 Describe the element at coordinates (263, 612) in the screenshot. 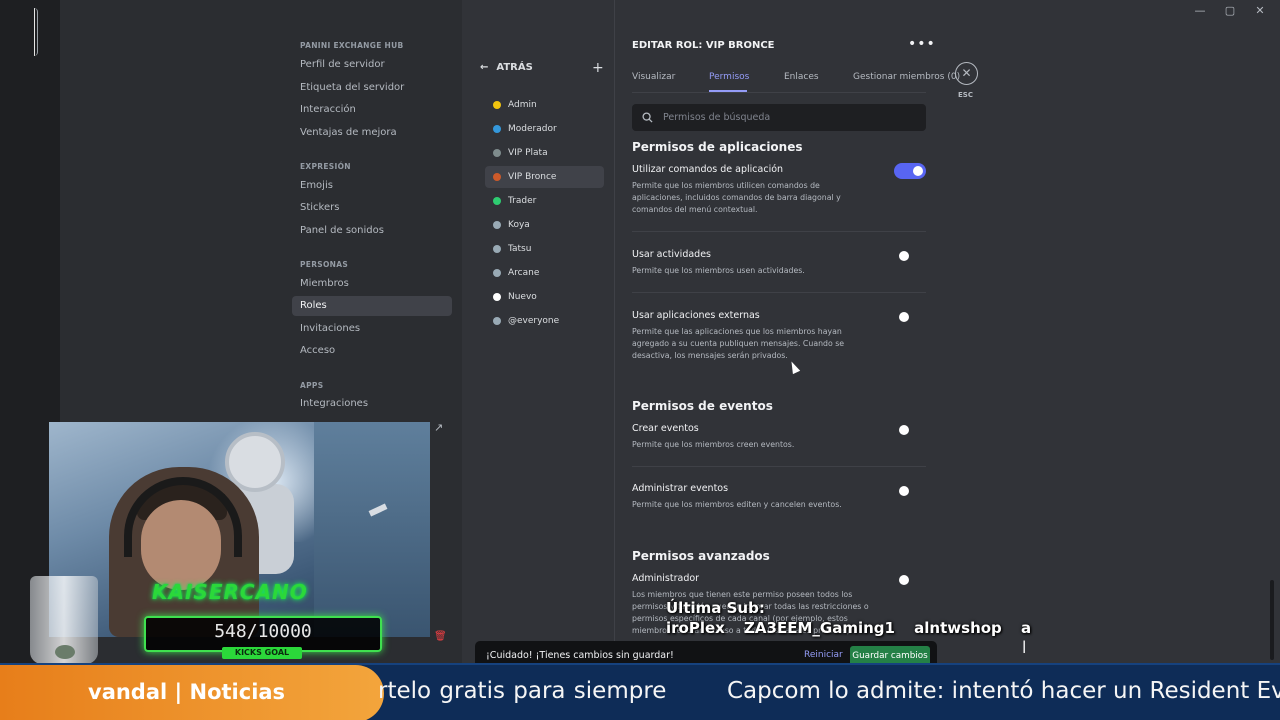

I see `kicks-goal-widget: KAISERCANO 548/10000 KICKS GOAL` at that location.